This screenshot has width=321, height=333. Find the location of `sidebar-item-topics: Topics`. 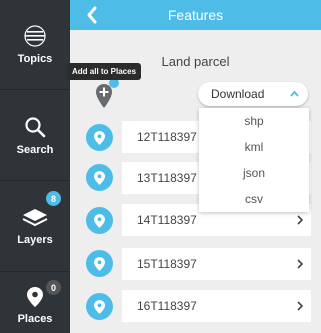

sidebar-item-topics: Topics is located at coordinates (35, 45).